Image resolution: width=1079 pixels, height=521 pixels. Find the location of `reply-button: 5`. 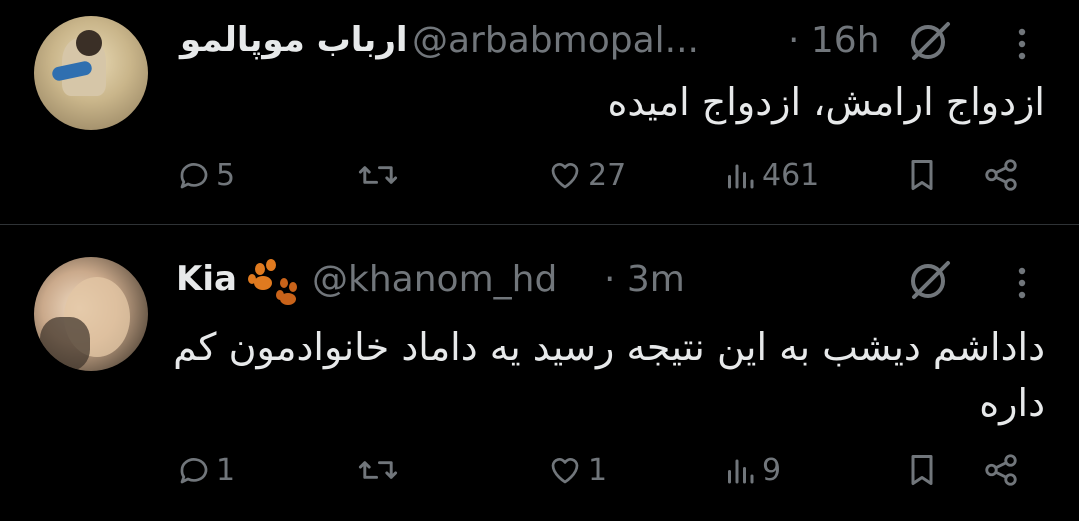

reply-button: 5 is located at coordinates (205, 175).